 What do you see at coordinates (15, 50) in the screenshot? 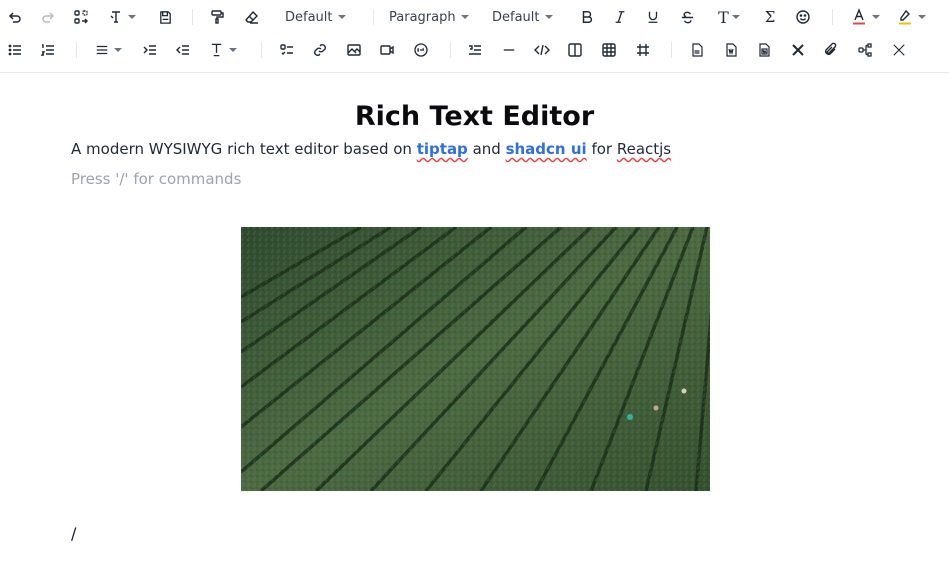
I see `bullet-list-icon` at bounding box center [15, 50].